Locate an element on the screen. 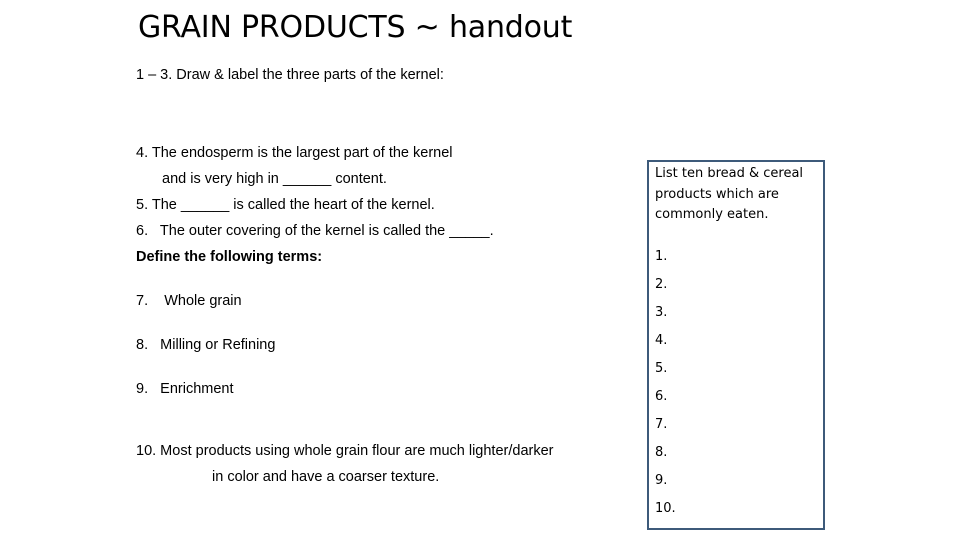  question-8: 8. Milling or Refining is located at coordinates (206, 345).